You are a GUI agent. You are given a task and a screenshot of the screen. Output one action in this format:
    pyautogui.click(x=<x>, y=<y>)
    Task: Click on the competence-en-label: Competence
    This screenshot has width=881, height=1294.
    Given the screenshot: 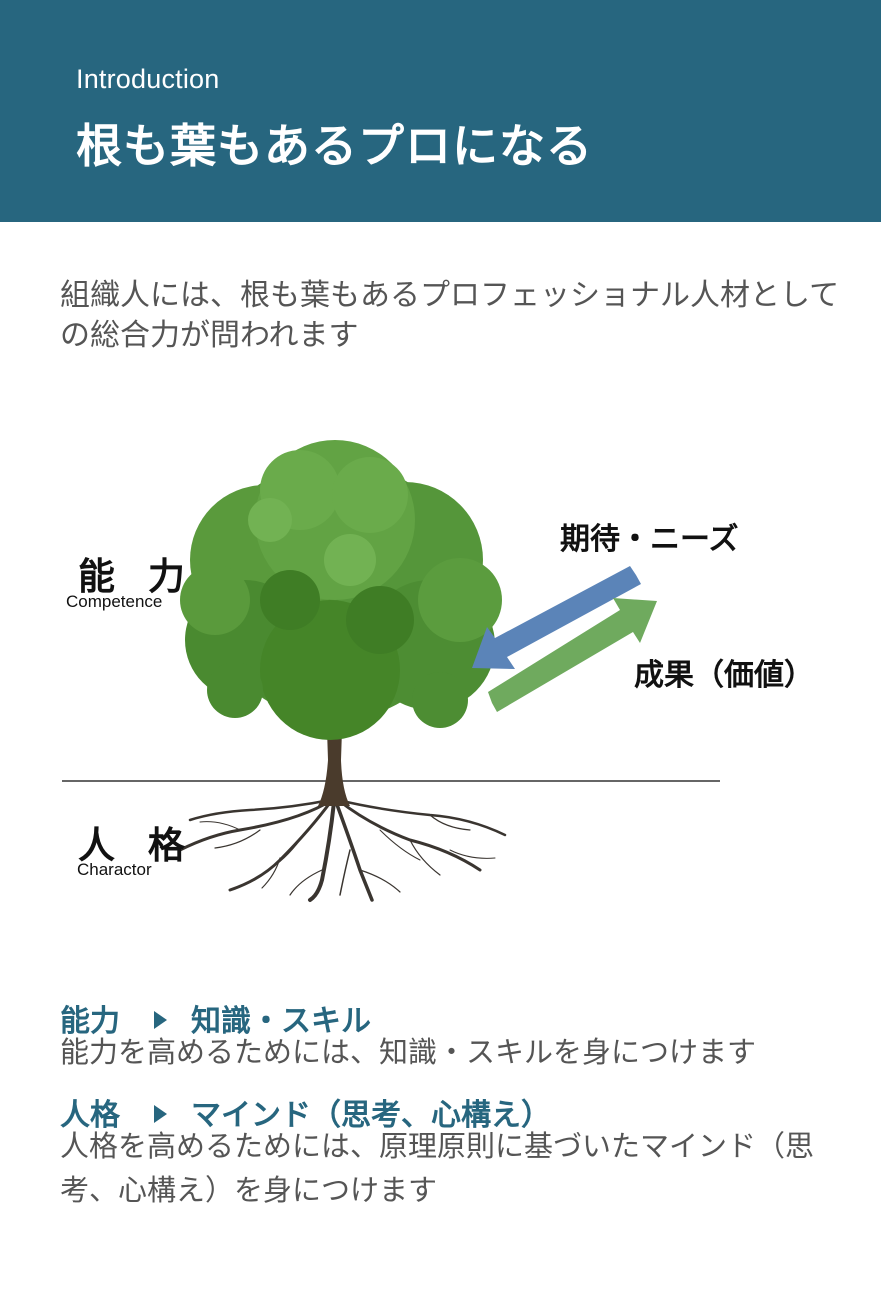 What is the action you would take?
    pyautogui.click(x=114, y=601)
    